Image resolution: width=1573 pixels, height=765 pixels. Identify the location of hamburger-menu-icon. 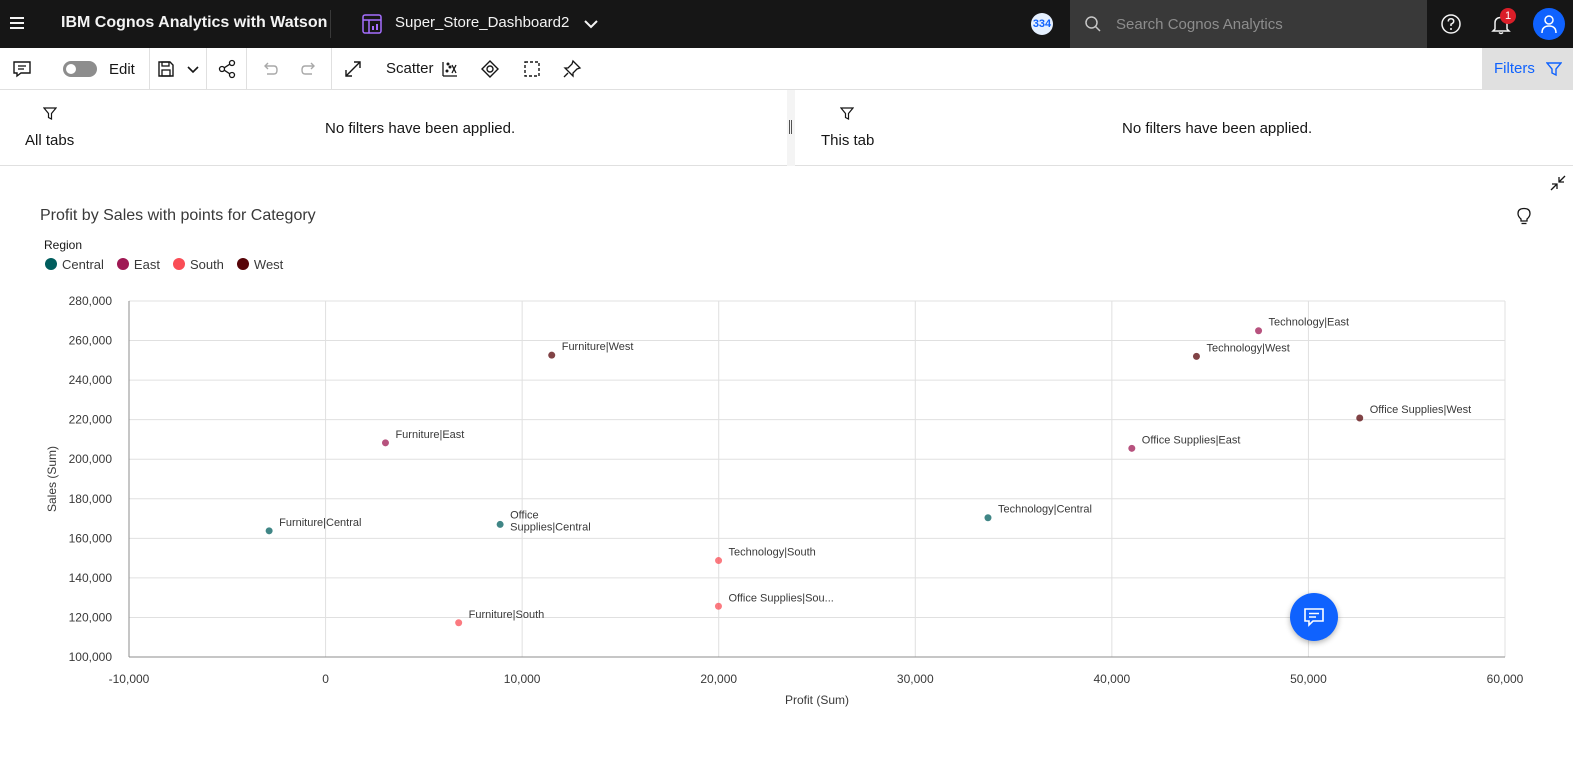
(20, 24).